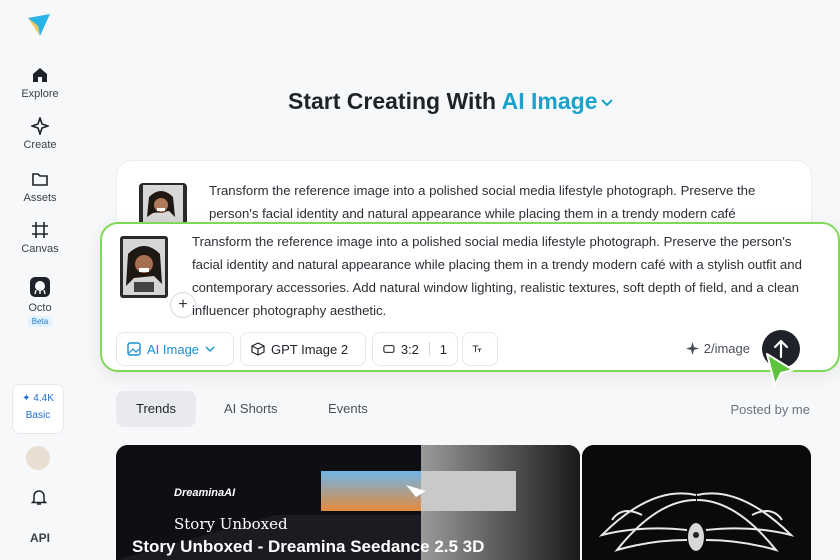 The width and height of the screenshot is (840, 560). Describe the element at coordinates (780, 369) in the screenshot. I see `pointer-cursor-icon` at that location.